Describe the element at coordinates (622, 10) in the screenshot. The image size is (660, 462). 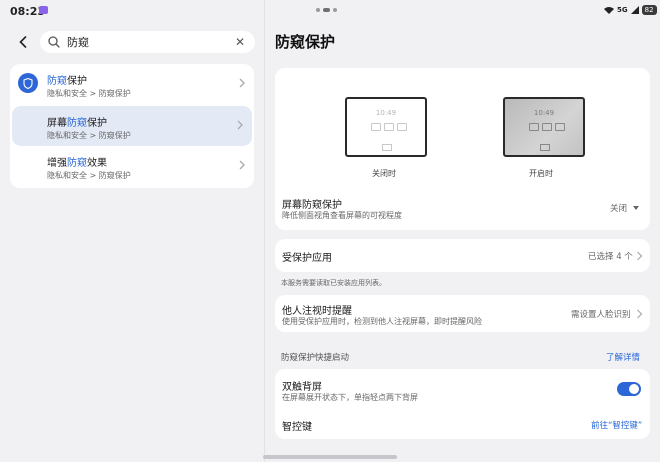
I see `signal-label: 5G` at that location.